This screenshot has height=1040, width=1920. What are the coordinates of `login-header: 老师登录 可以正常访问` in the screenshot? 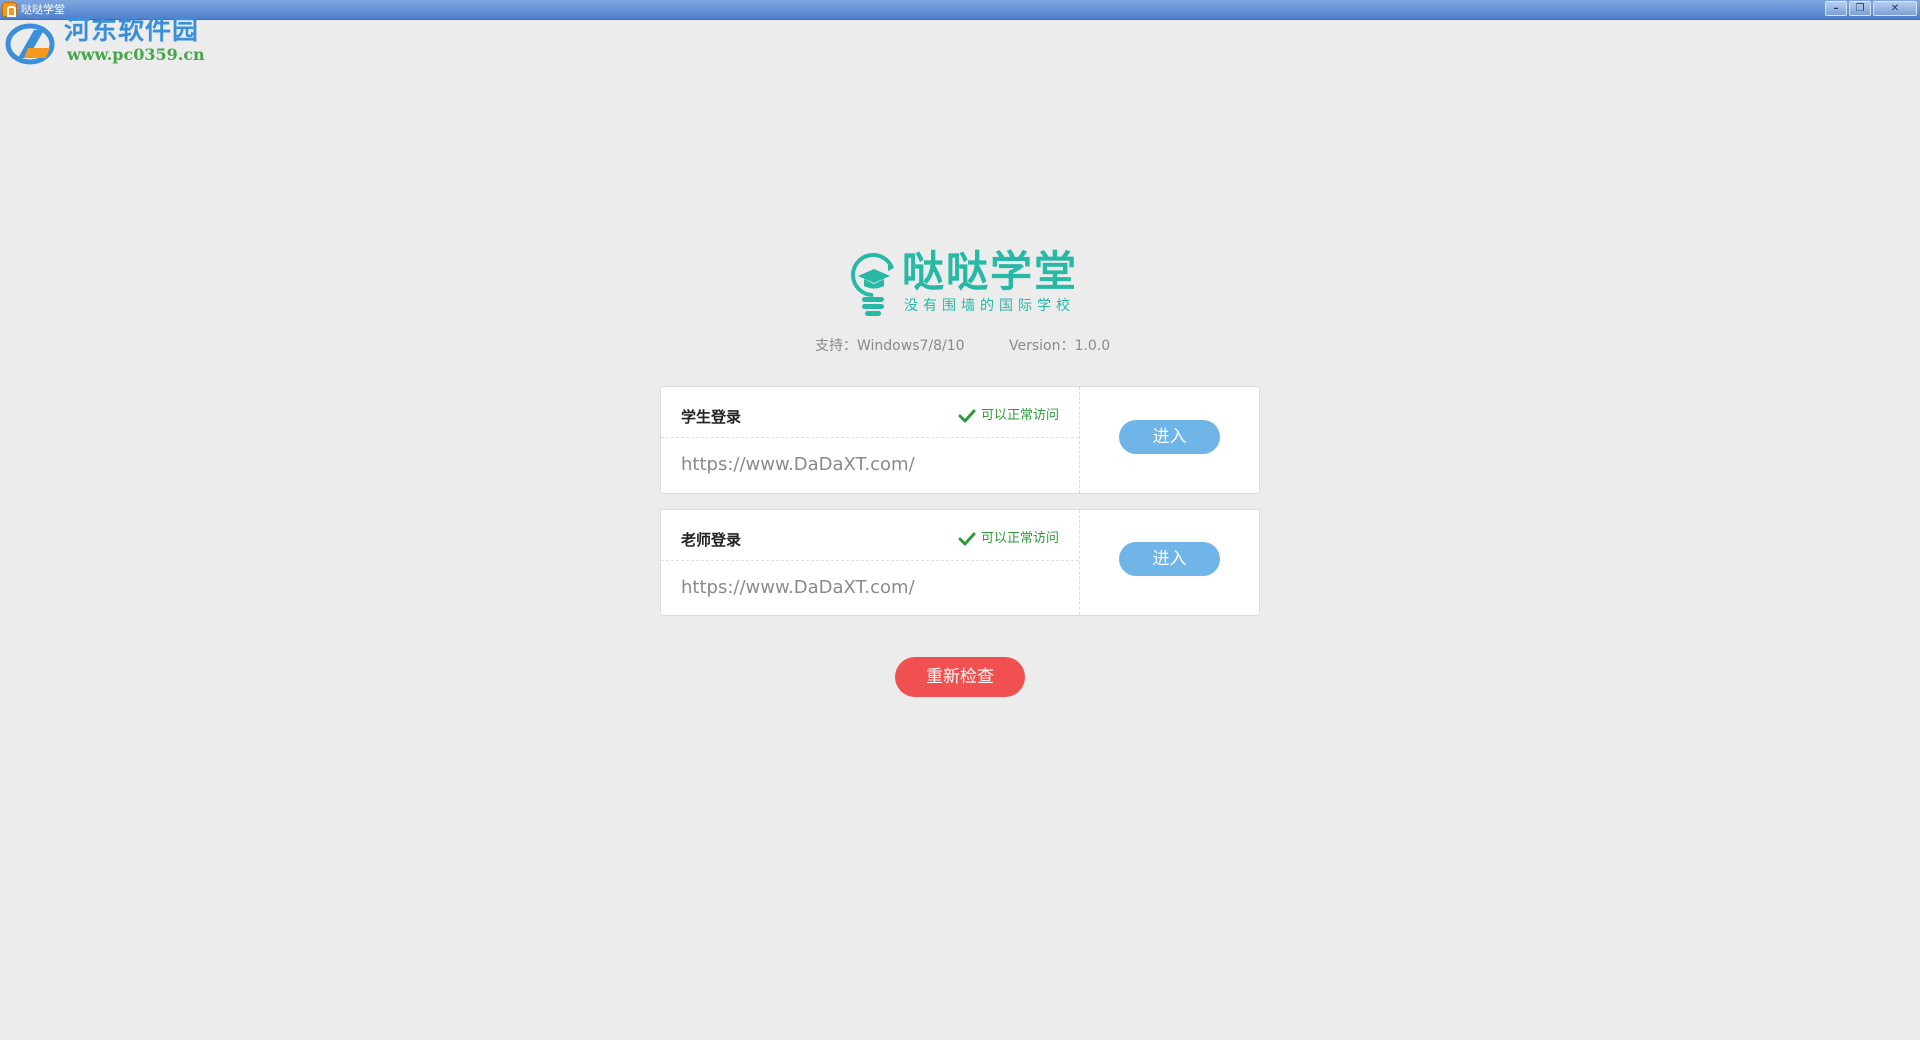 It's located at (870, 535).